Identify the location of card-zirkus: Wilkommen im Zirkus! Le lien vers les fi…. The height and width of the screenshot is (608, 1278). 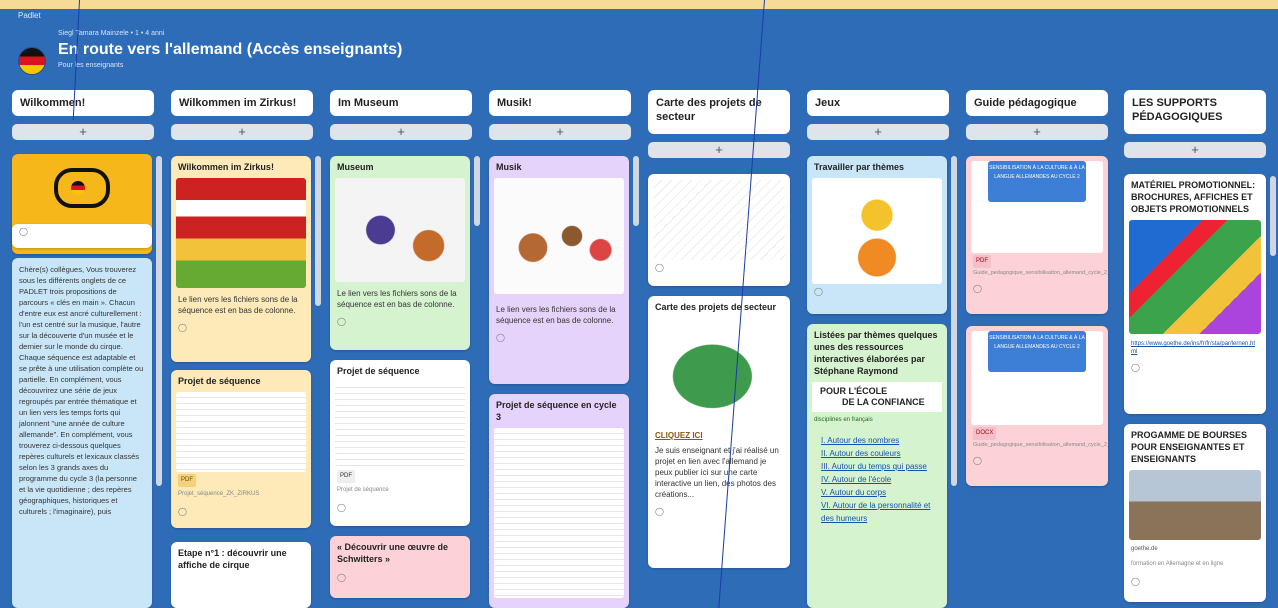
(241, 259).